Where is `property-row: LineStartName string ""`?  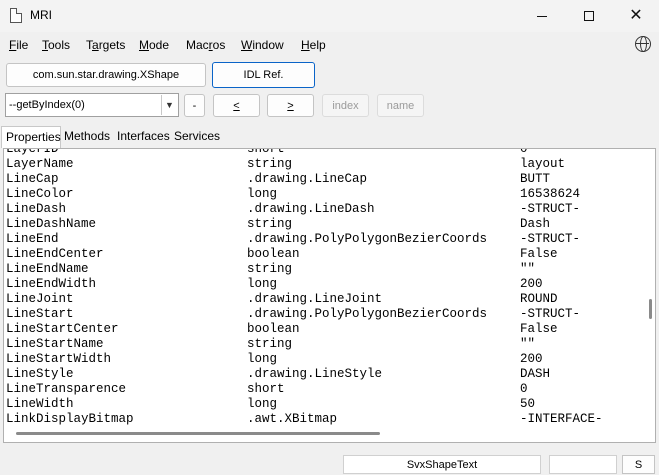 property-row: LineStartName string "" is located at coordinates (324, 344).